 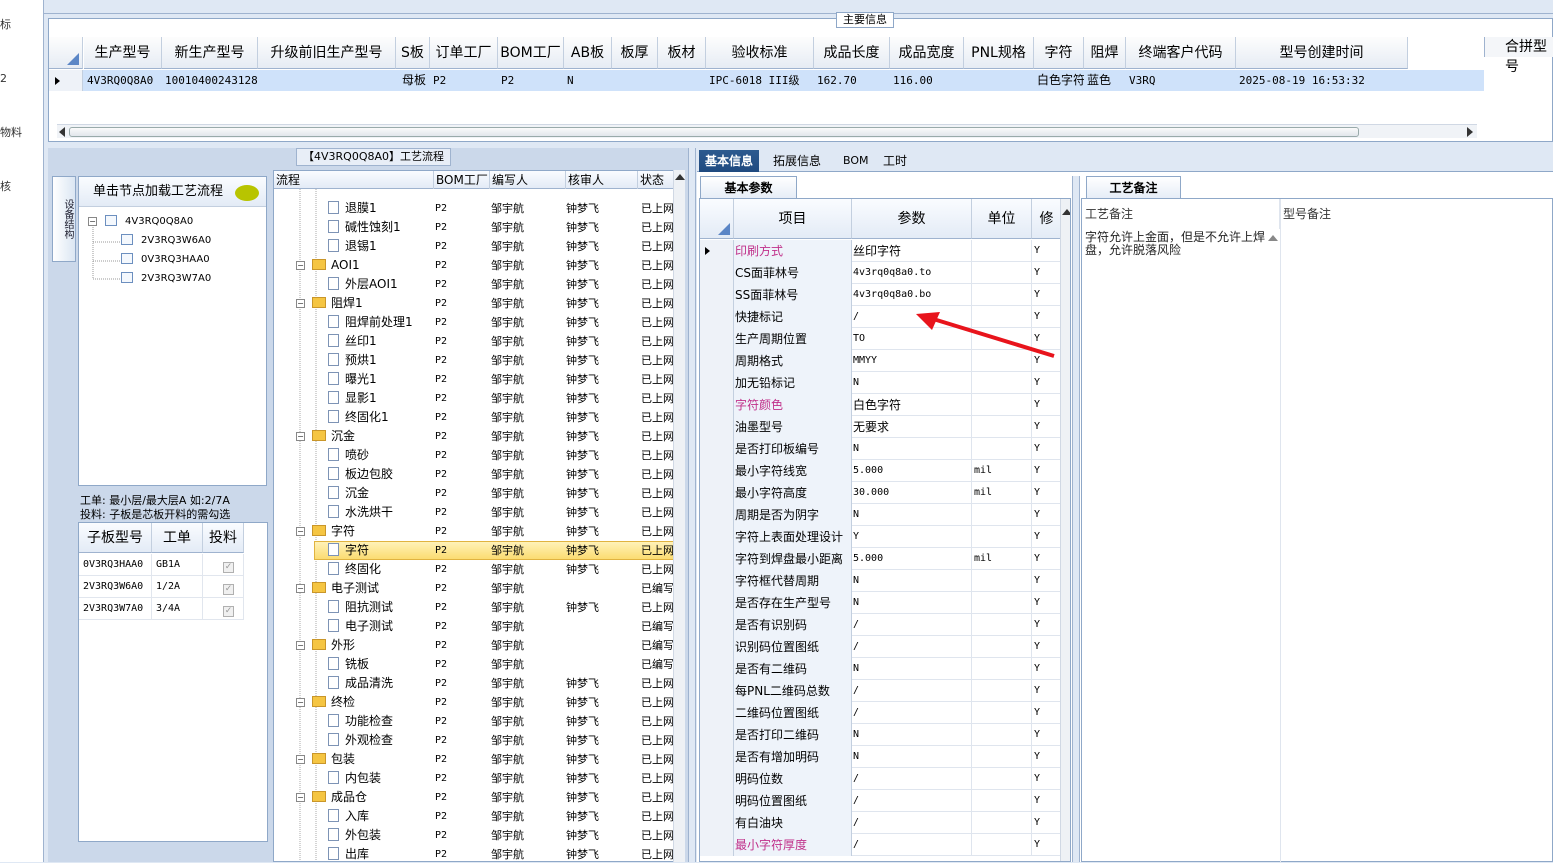 I want to click on left-nav-item-2: 2, so click(x=3, y=78).